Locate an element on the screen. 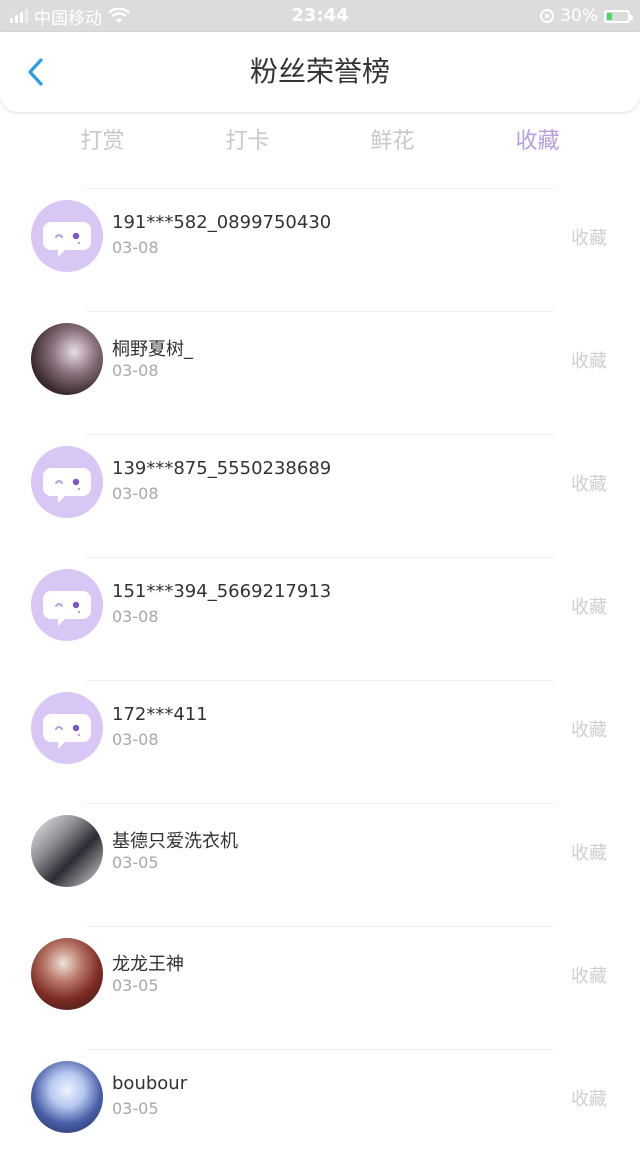 The height and width of the screenshot is (1172, 640). battery-percent: 30% is located at coordinates (579, 16).